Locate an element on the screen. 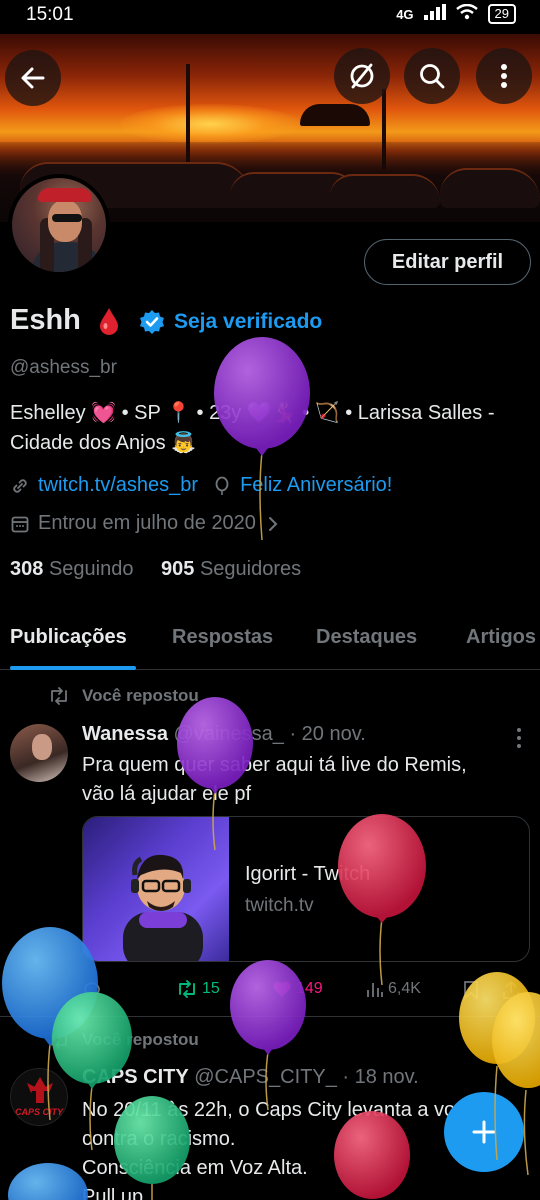 The width and height of the screenshot is (540, 1200). search-icon is located at coordinates (432, 76).